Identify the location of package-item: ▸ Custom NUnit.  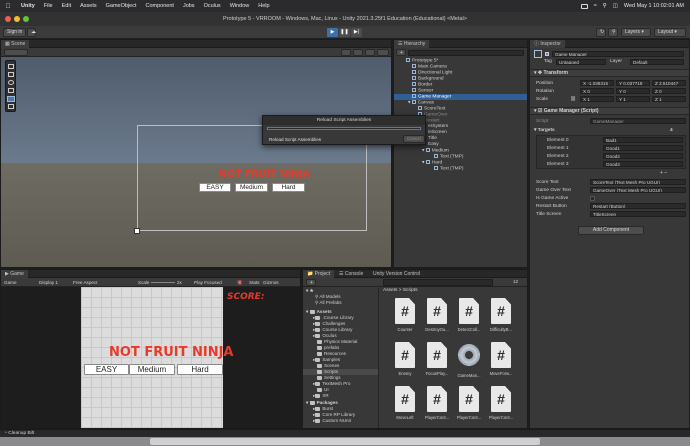
(340, 421).